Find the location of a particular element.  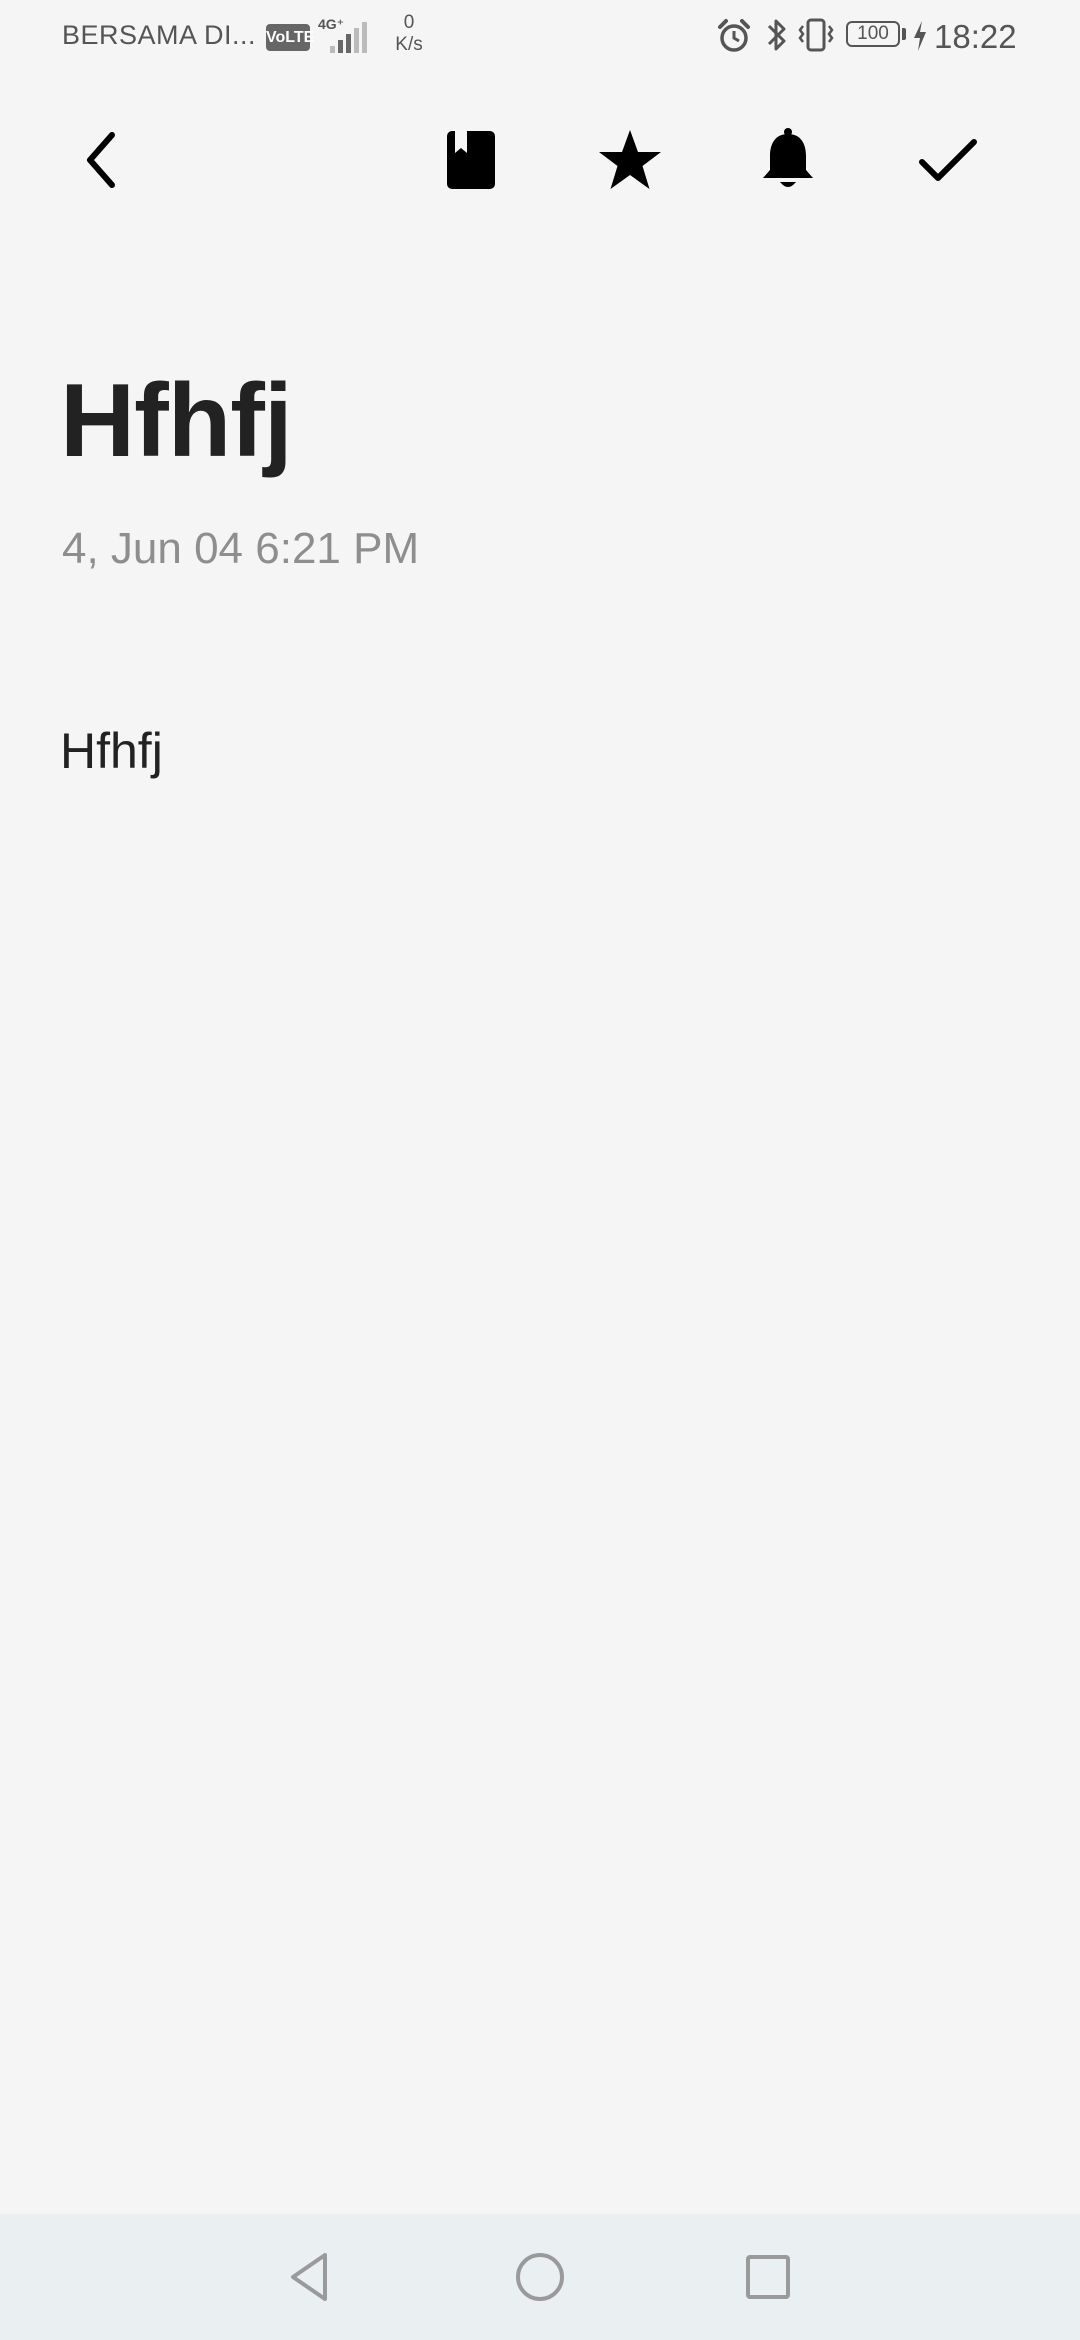

speed-unit: K/s is located at coordinates (409, 44).